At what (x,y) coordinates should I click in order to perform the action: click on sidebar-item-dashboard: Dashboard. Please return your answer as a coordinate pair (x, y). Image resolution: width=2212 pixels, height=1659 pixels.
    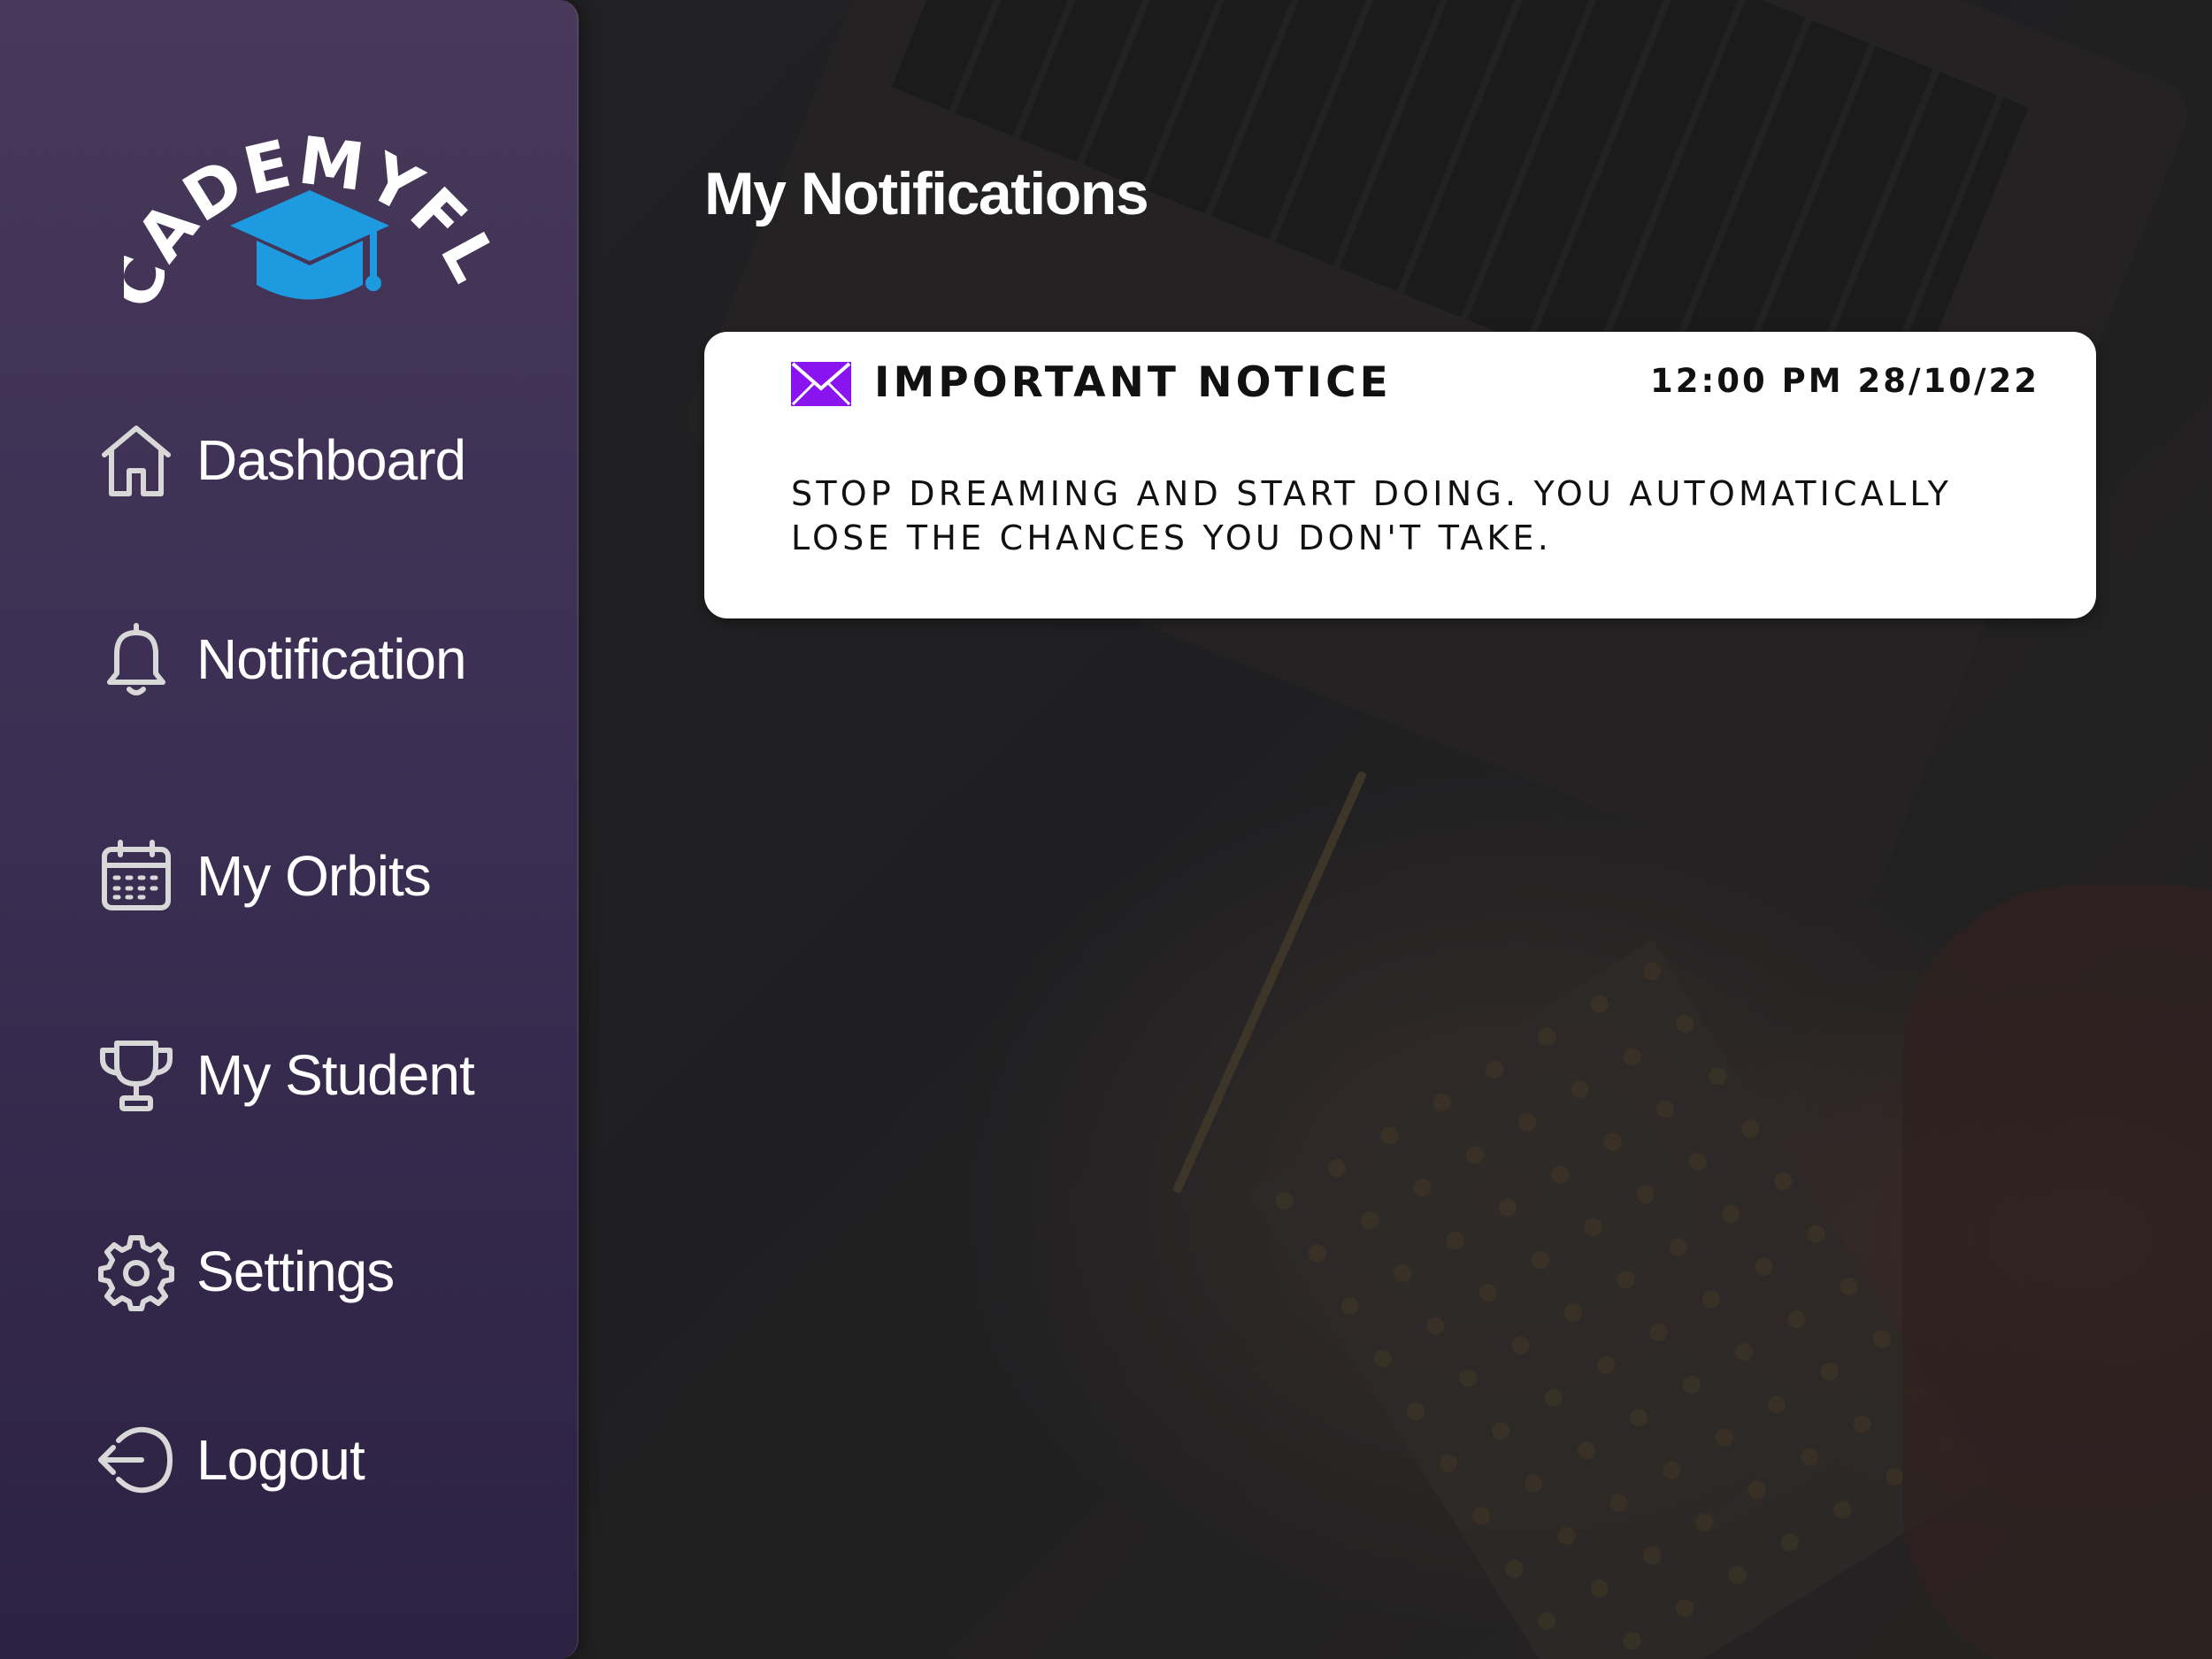
    Looking at the image, I should click on (281, 460).